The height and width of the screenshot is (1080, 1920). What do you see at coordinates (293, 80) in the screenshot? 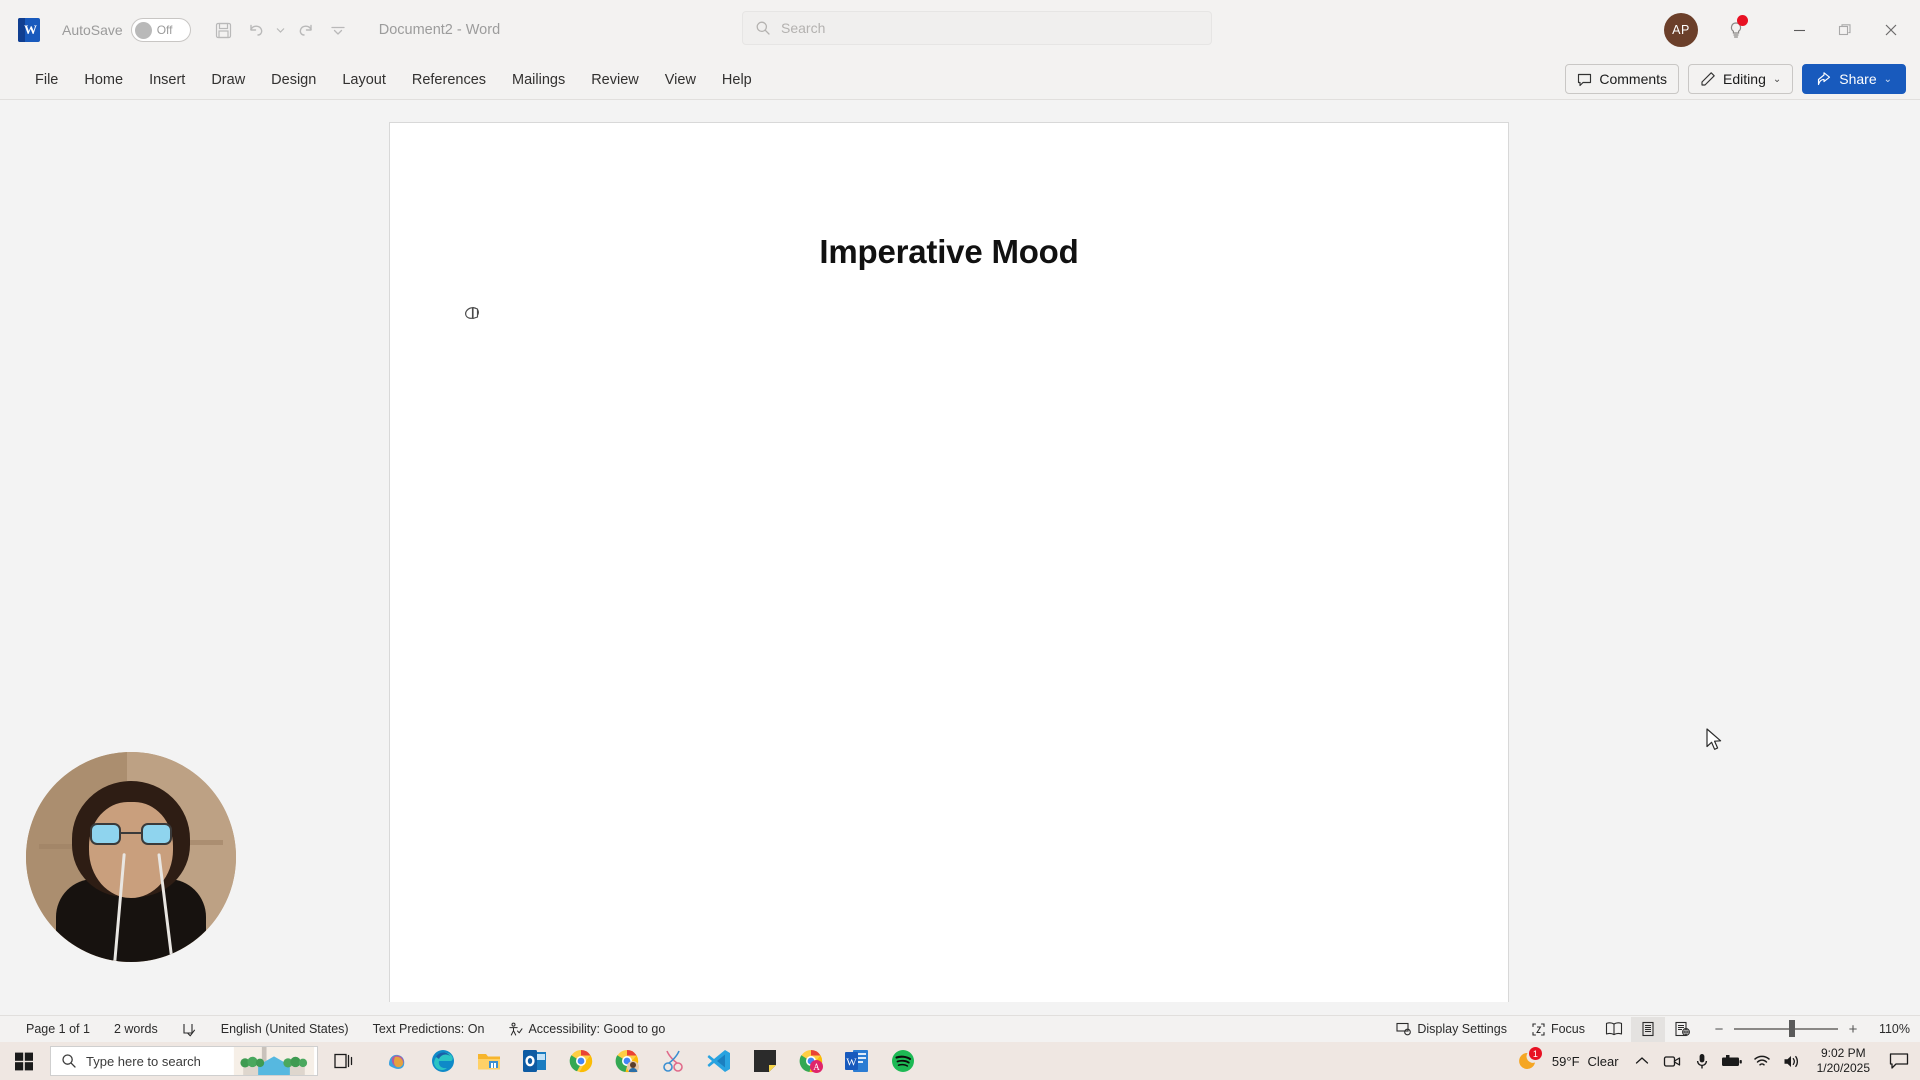
I see `tab-design: Design` at bounding box center [293, 80].